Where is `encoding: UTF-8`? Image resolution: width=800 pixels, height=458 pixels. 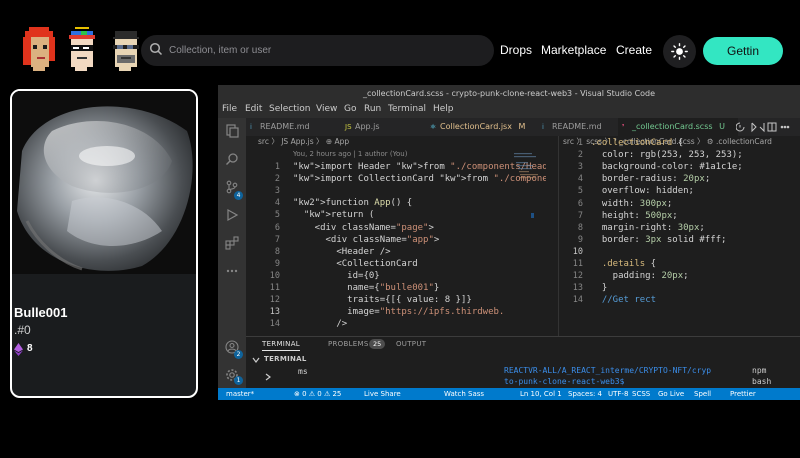 encoding: UTF-8 is located at coordinates (618, 394).